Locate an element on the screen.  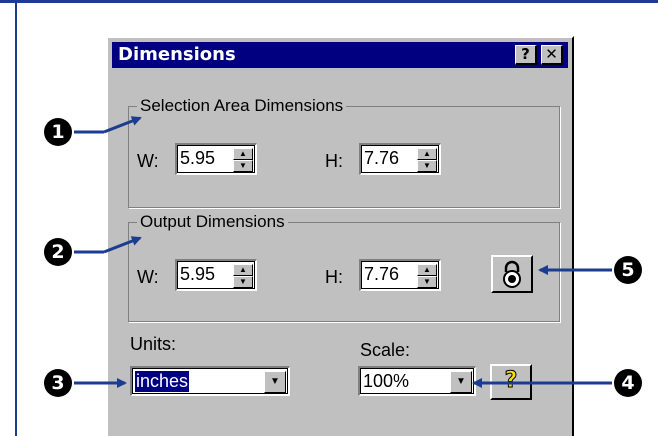
scale-select: 100% ▼ is located at coordinates (417, 381).